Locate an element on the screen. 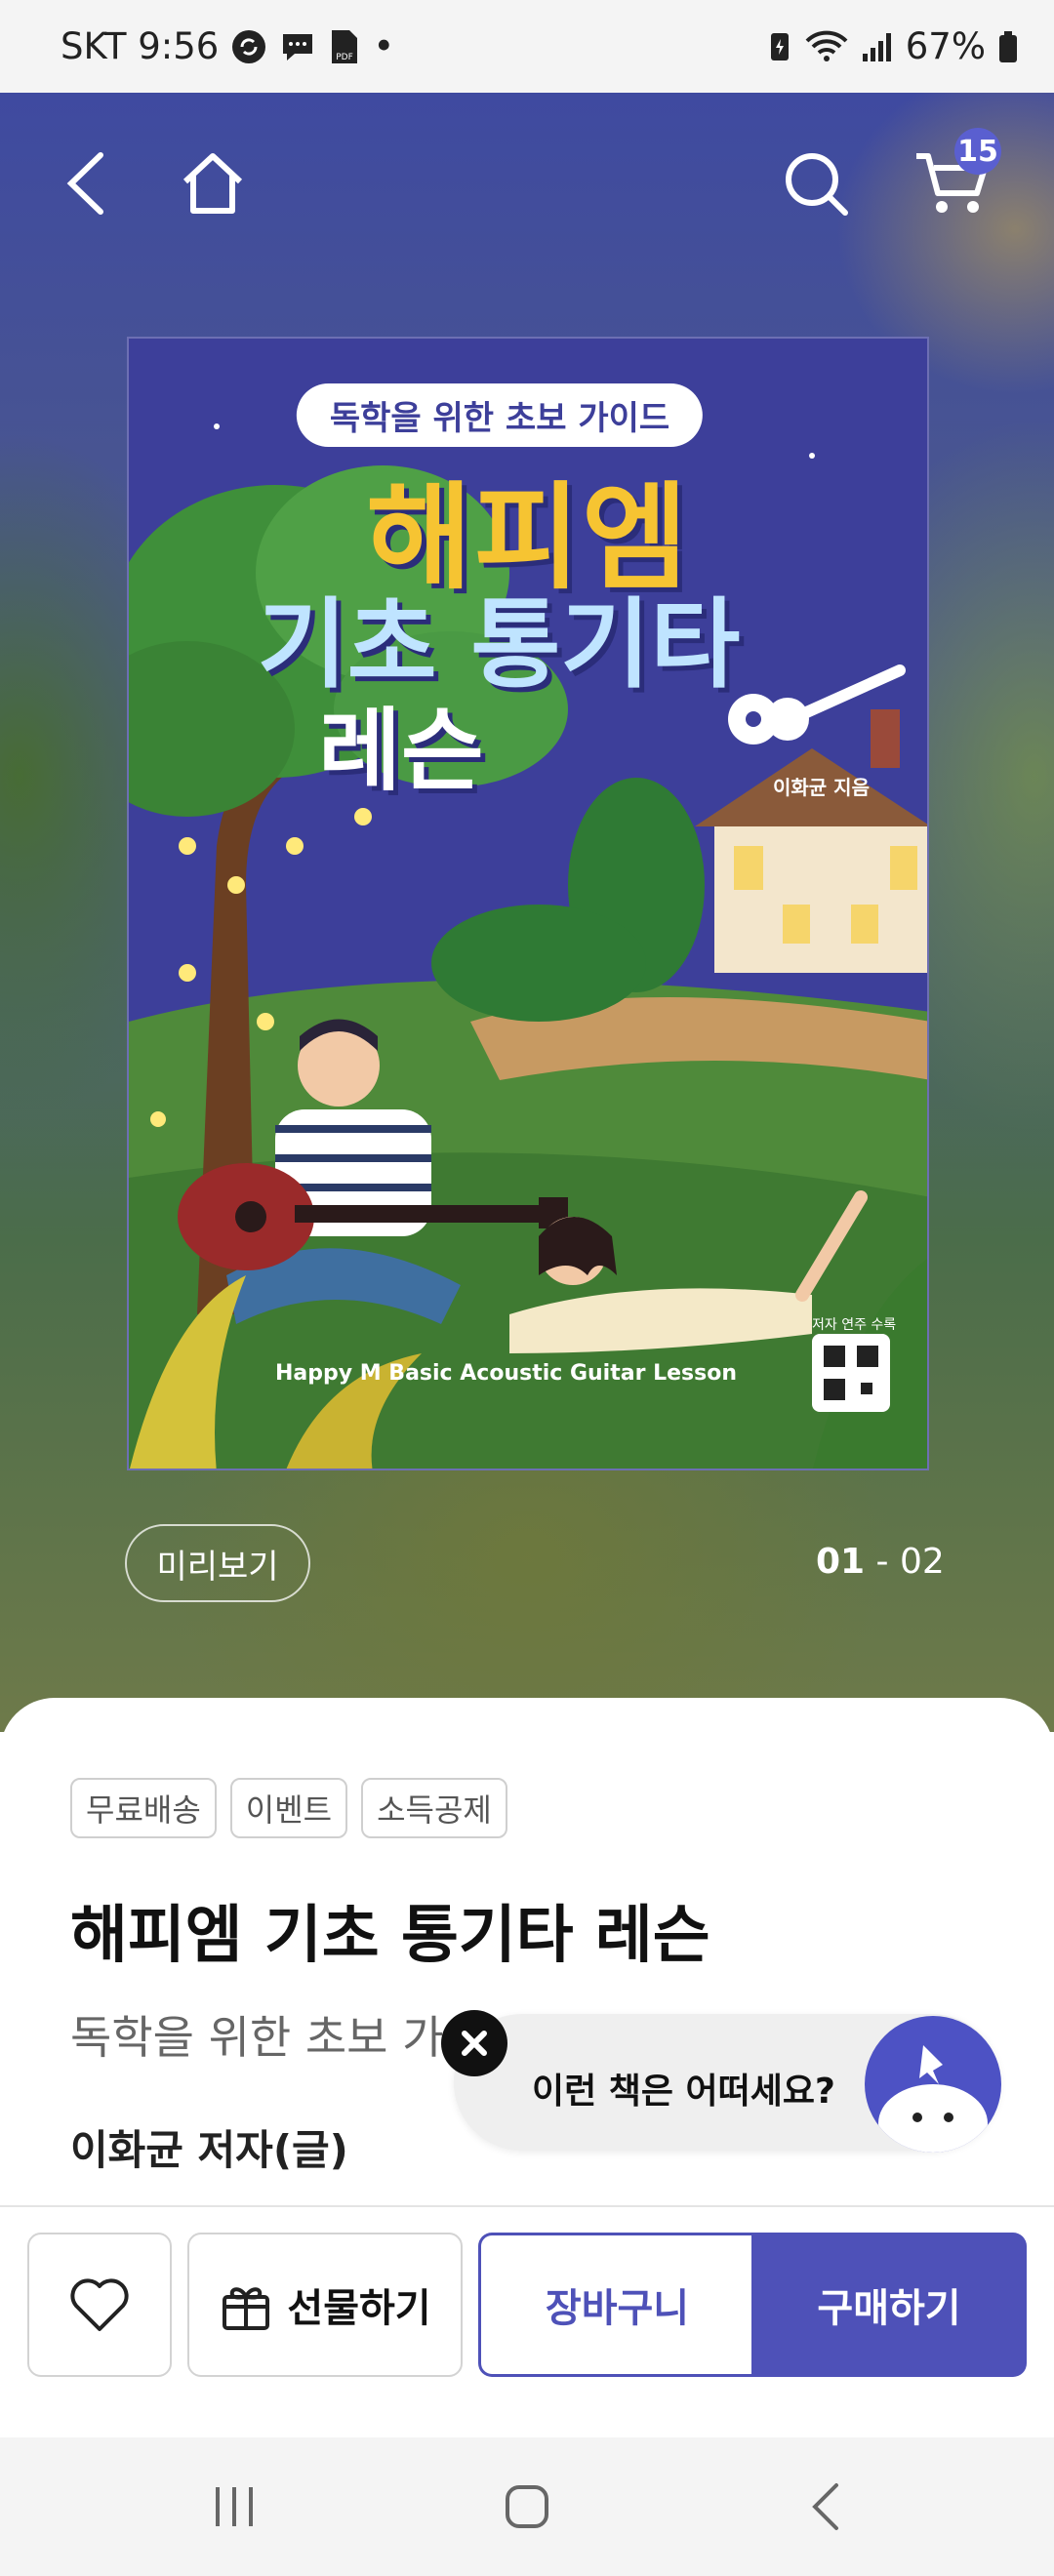  message-icon is located at coordinates (297, 46).